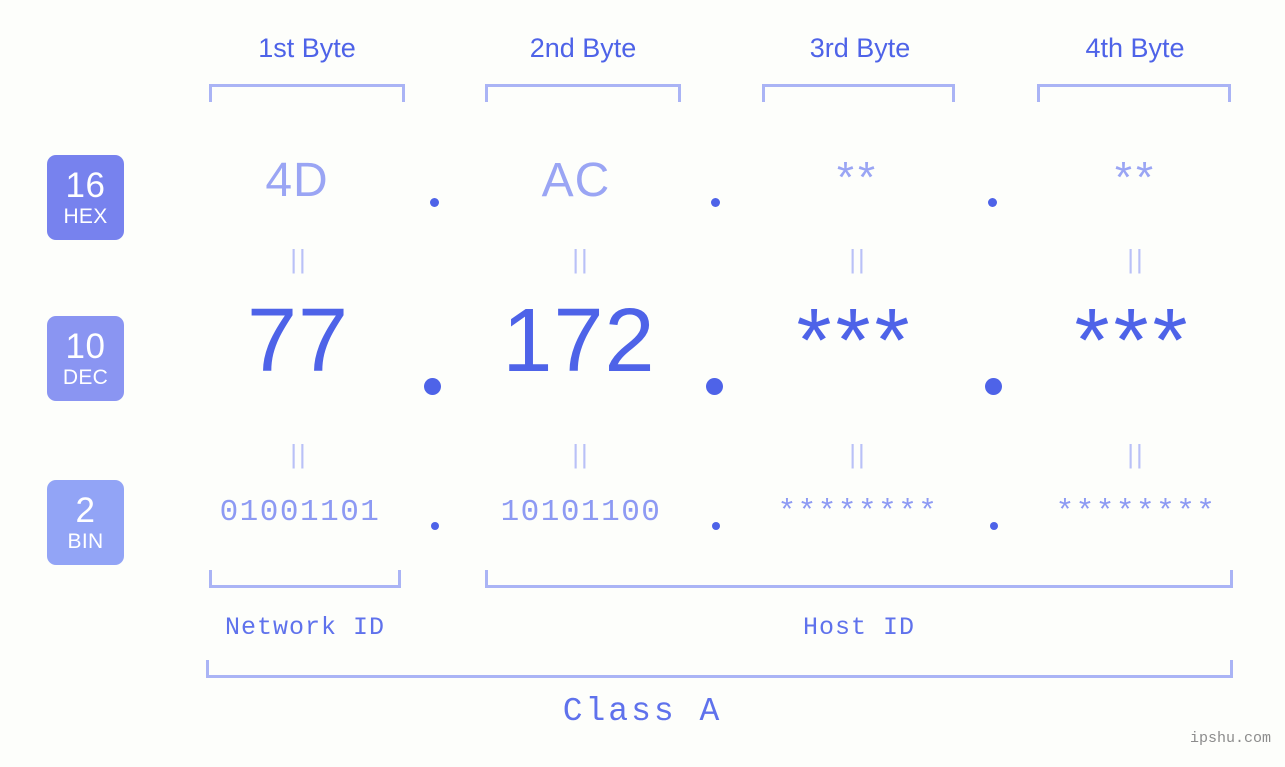 This screenshot has height=767, width=1285. I want to click on base-badge-bin: 2 BIN, so click(85, 522).